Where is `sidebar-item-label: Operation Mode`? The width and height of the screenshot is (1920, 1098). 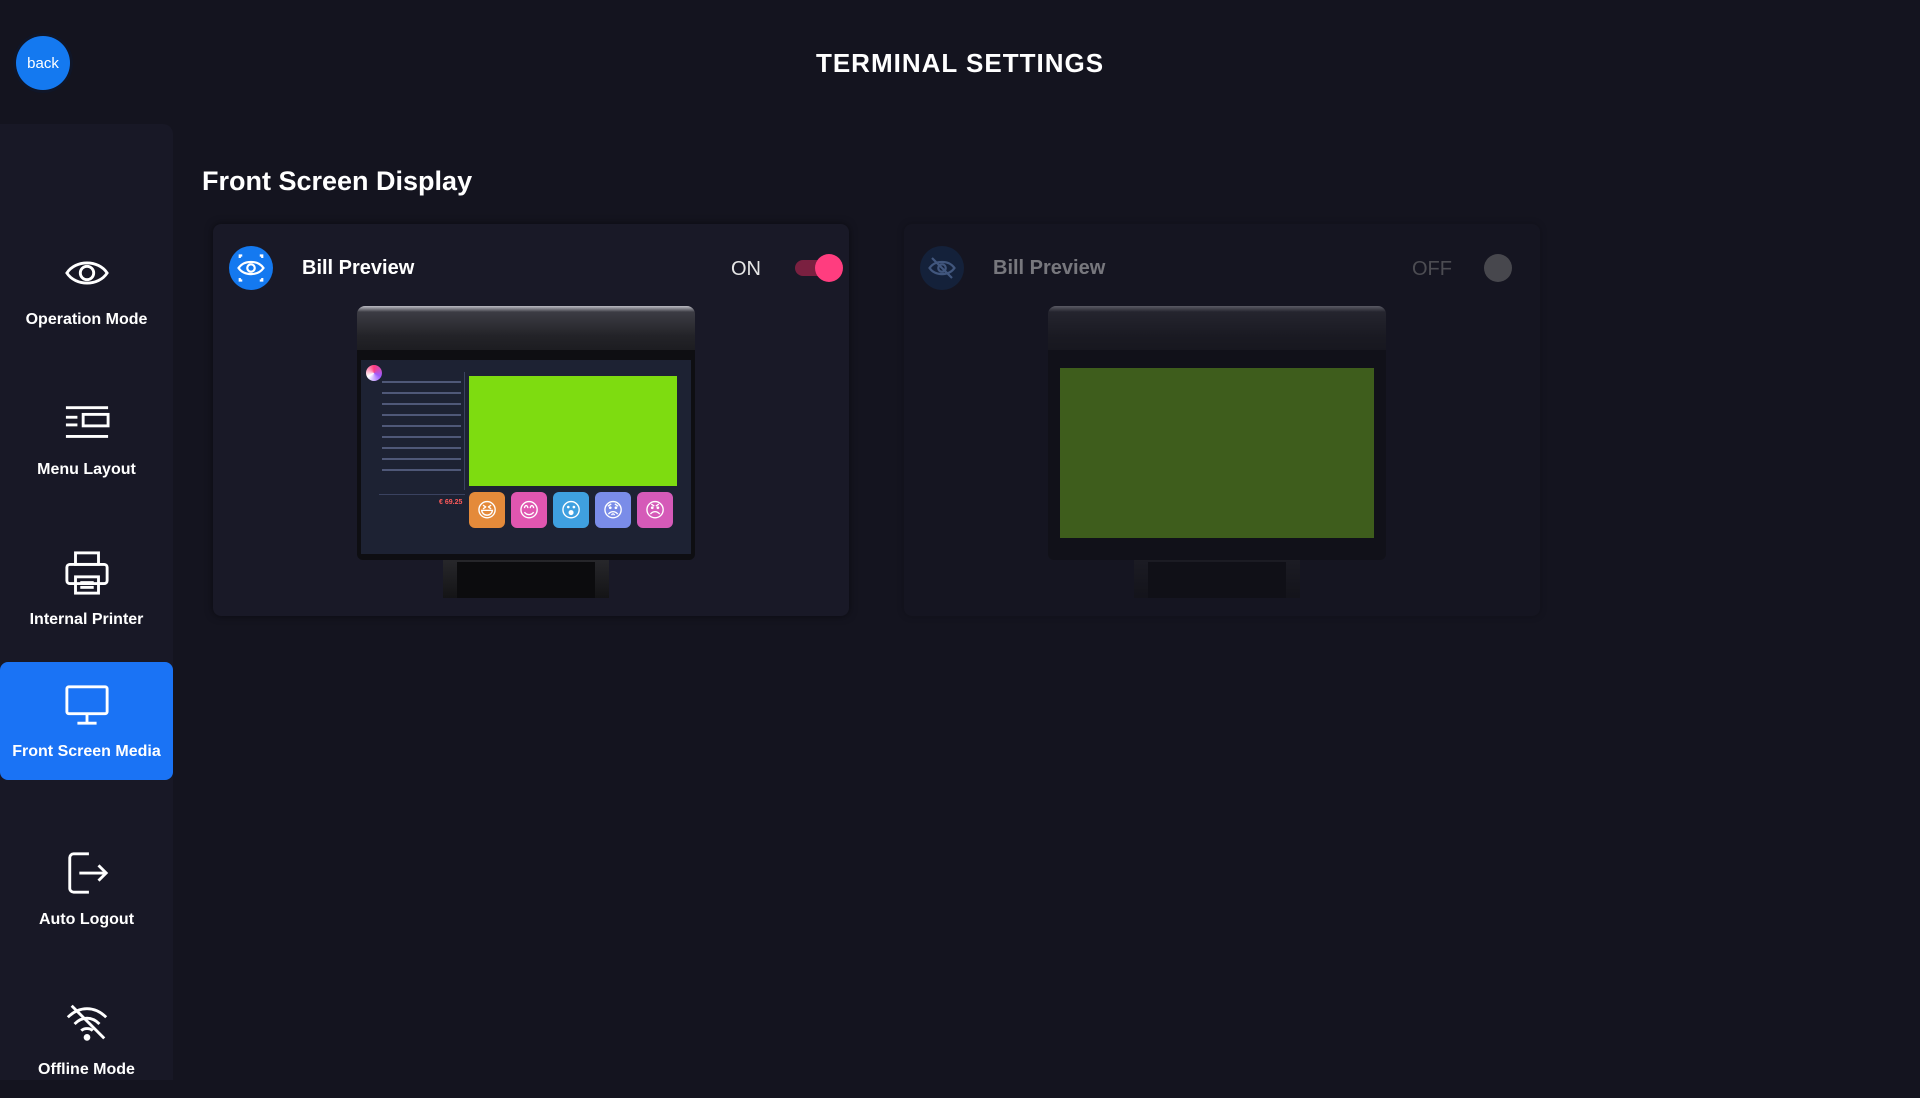
sidebar-item-label: Operation Mode is located at coordinates (86, 319).